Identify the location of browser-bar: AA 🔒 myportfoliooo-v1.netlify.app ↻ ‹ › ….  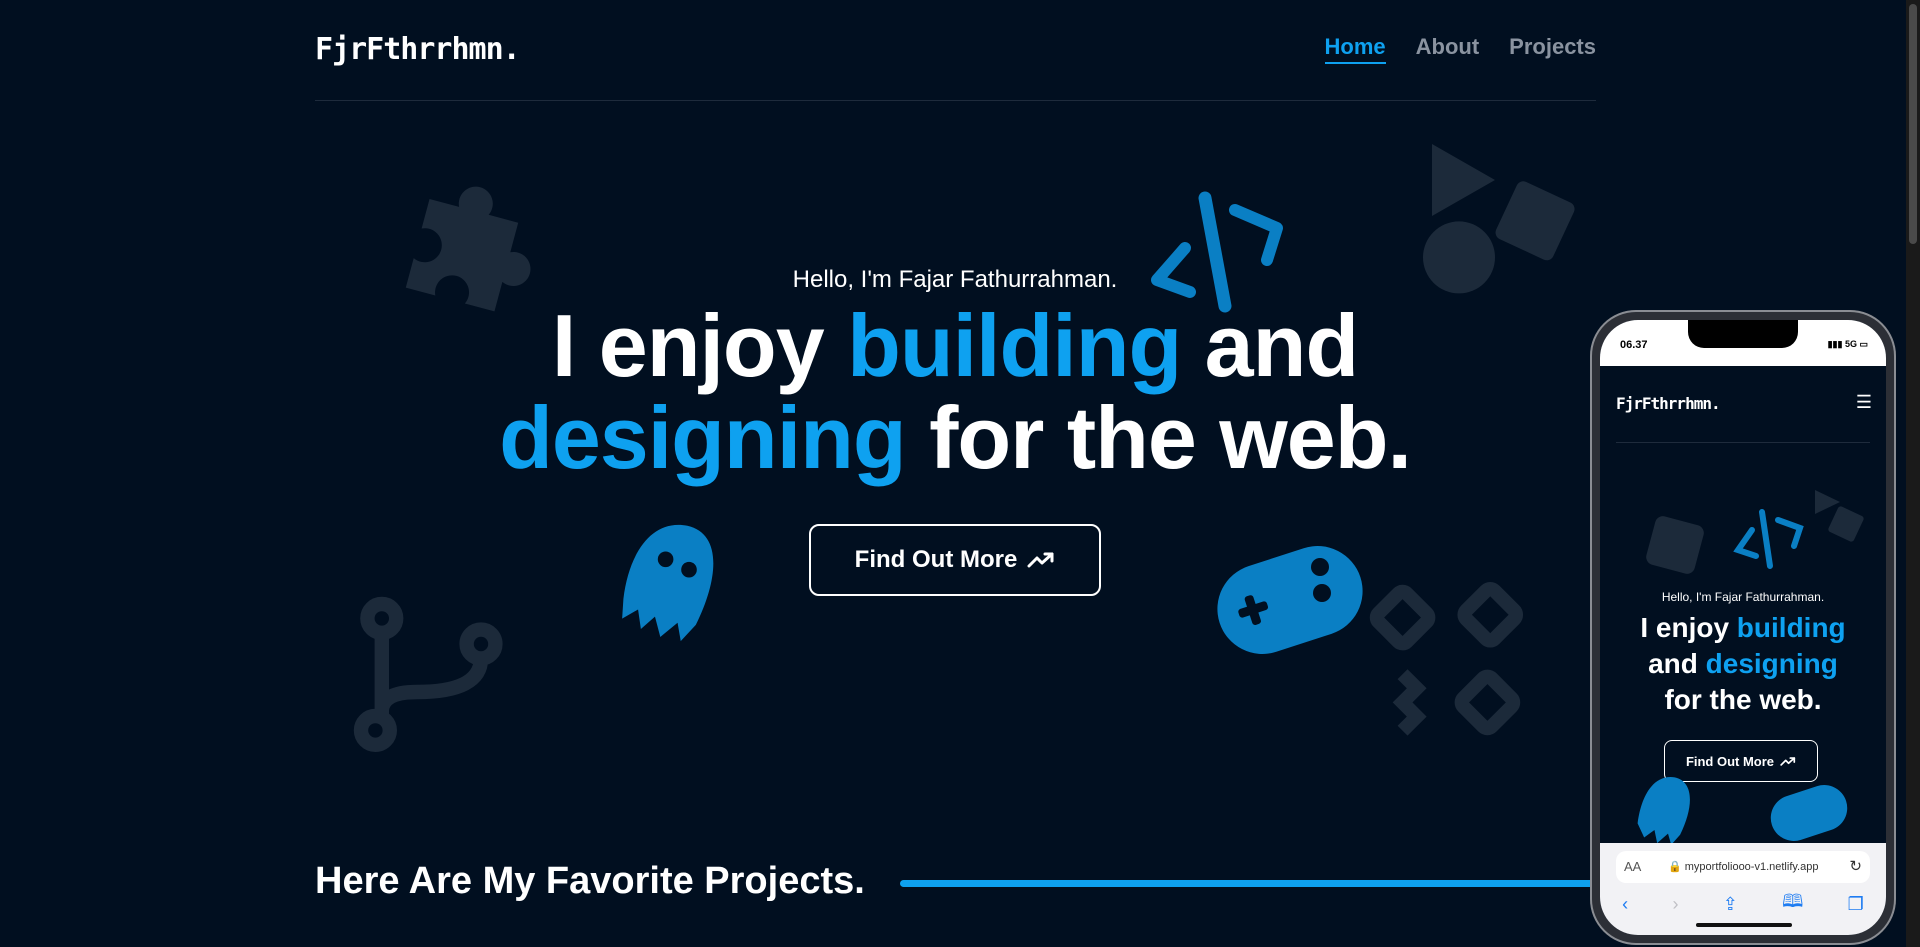
(1743, 889).